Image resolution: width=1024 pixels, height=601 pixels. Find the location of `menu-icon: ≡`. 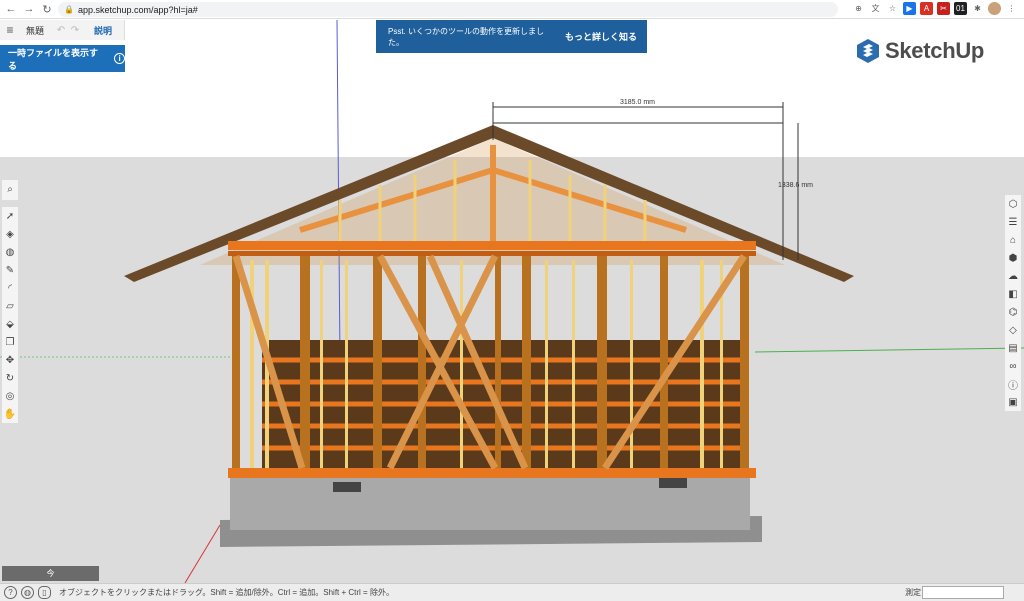

menu-icon: ≡ is located at coordinates (10, 30).